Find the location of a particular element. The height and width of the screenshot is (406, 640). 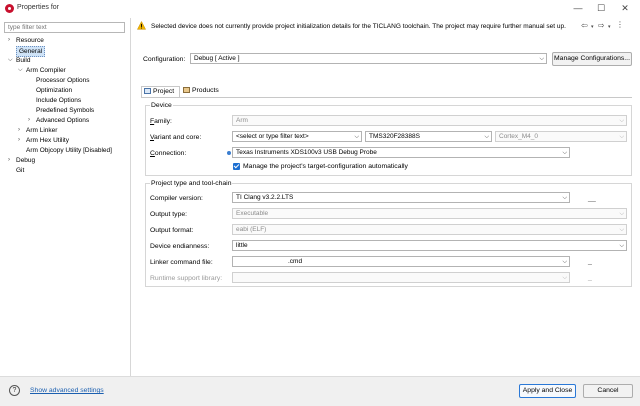

variant-value: TMS320F28388S is located at coordinates (394, 136).